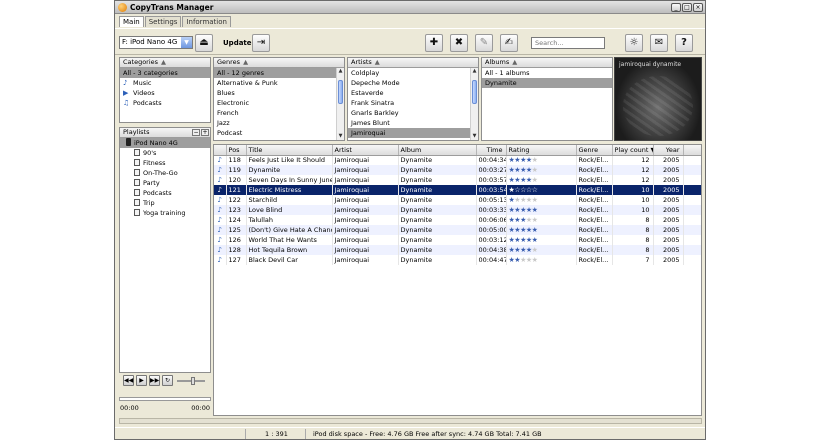 Image resolution: width=820 pixels, height=440 pixels. Describe the element at coordinates (279, 123) in the screenshot. I see `genre-item: Jazz` at that location.